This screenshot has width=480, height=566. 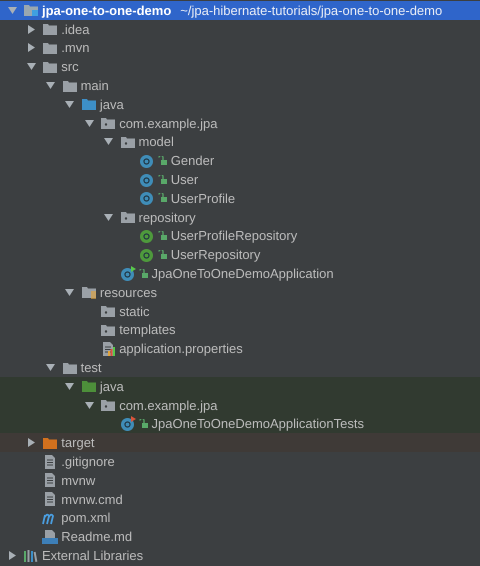 What do you see at coordinates (85, 518) in the screenshot?
I see `file-name: pom.xml` at bounding box center [85, 518].